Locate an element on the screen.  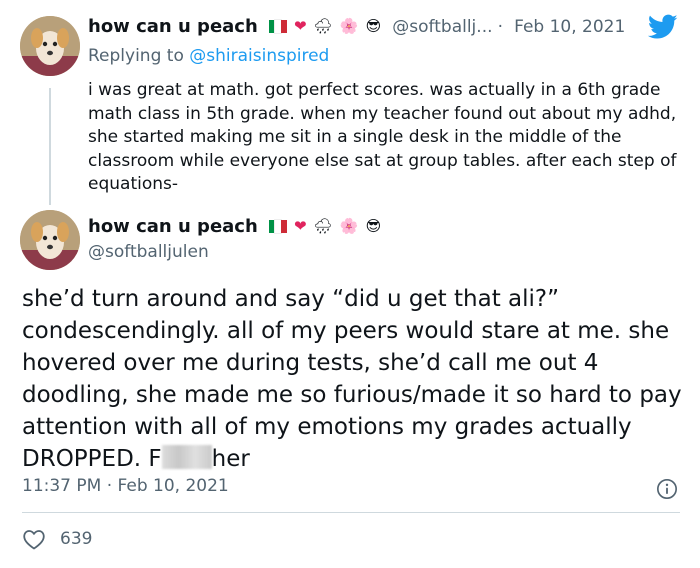
twitter-bird-icon is located at coordinates (663, 27).